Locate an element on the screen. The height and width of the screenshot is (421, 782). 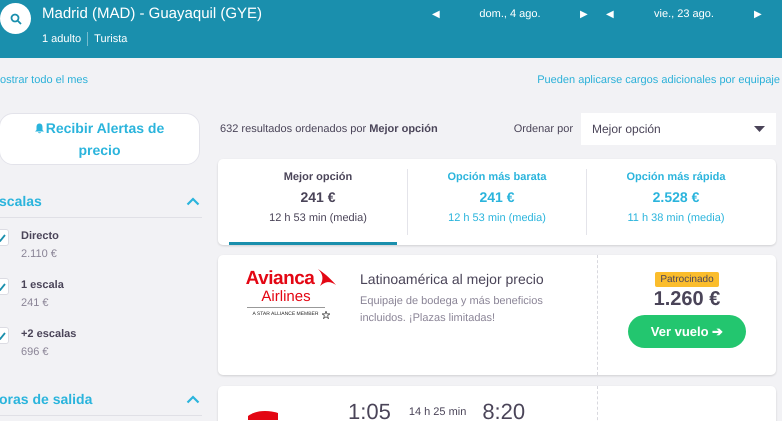
search-icon is located at coordinates (16, 18).